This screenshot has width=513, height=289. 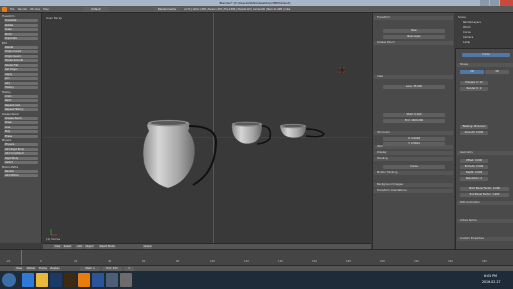 I want to click on outliner-item: Curve, so click(x=467, y=32).